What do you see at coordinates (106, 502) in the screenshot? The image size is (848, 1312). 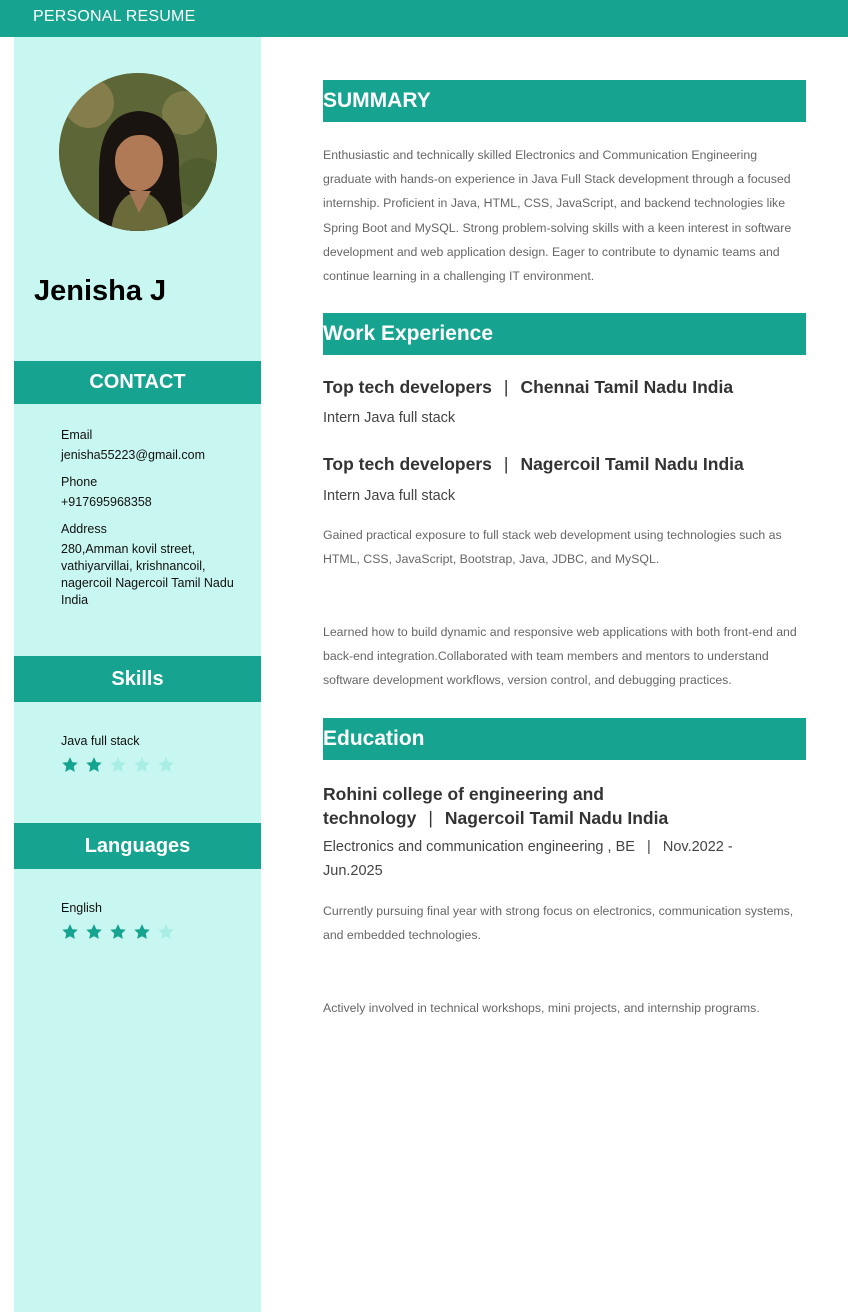 I see `phone-value: +917695968358` at bounding box center [106, 502].